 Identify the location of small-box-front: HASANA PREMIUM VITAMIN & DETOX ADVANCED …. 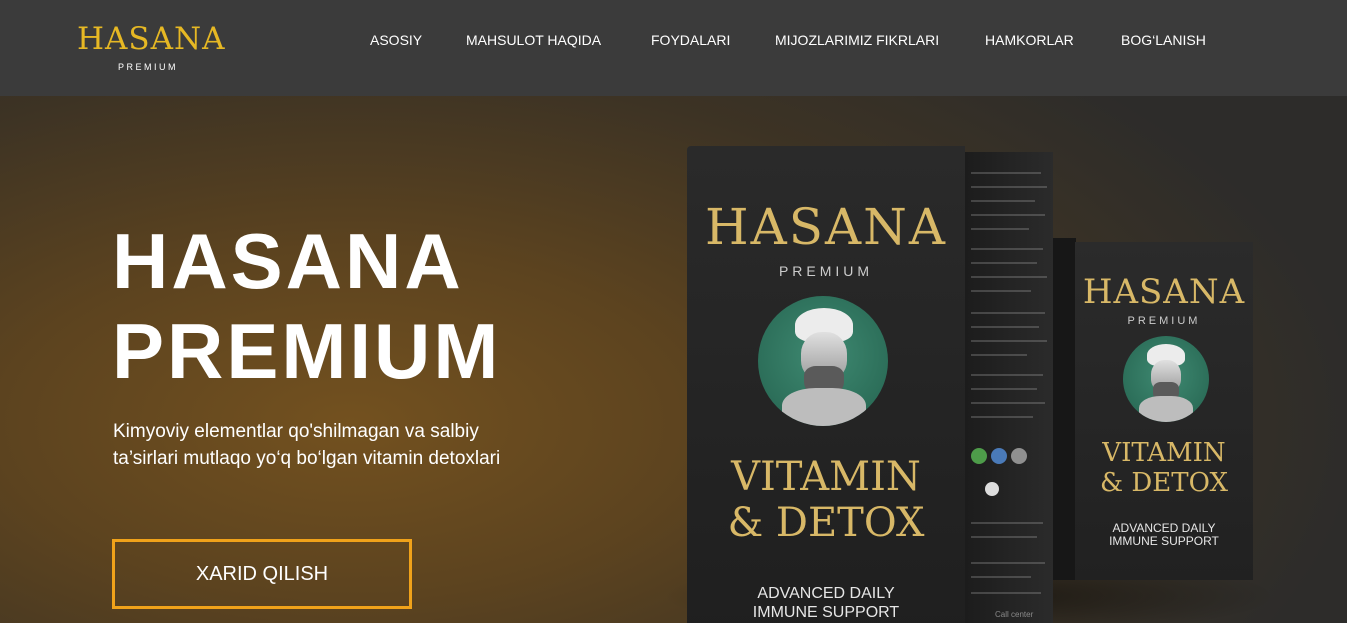
(1164, 411).